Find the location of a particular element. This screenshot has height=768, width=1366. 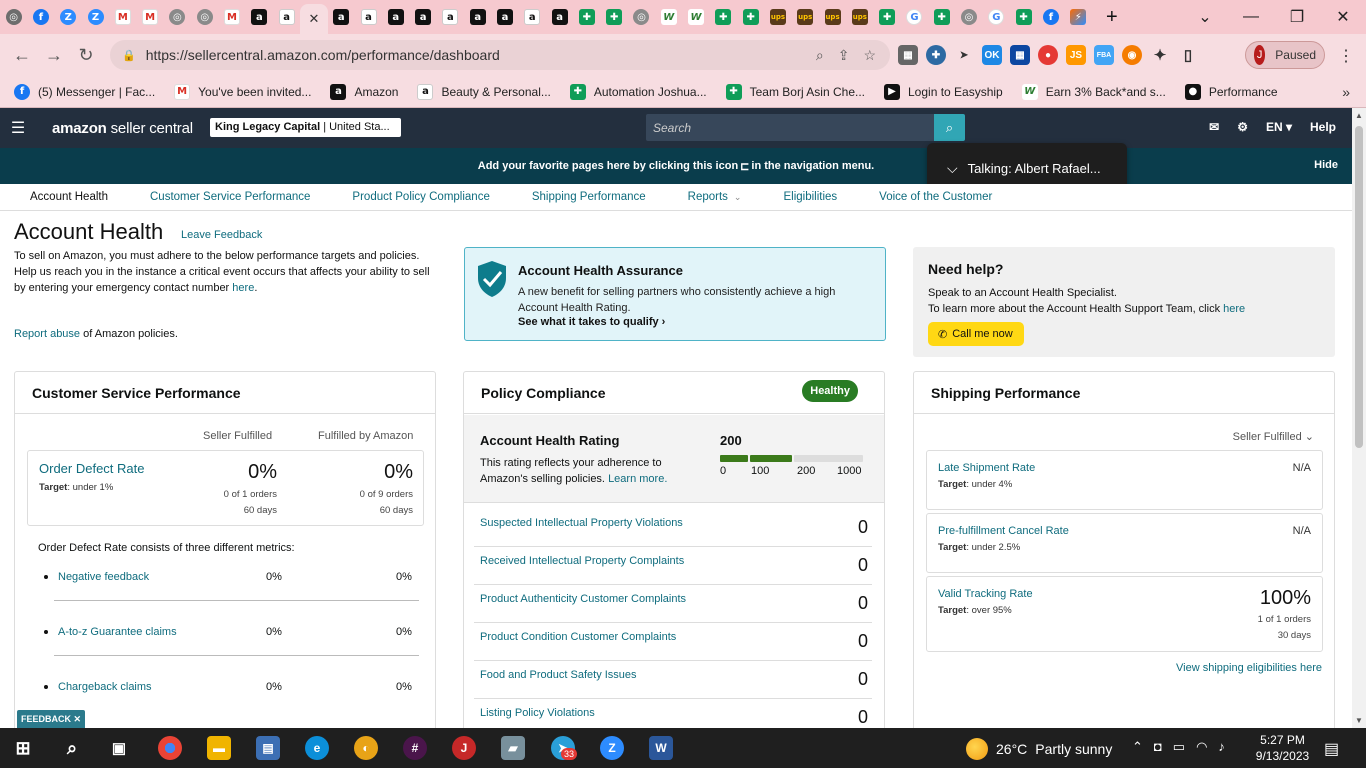

bookmark-item: a Amazon is located at coordinates (364, 91).